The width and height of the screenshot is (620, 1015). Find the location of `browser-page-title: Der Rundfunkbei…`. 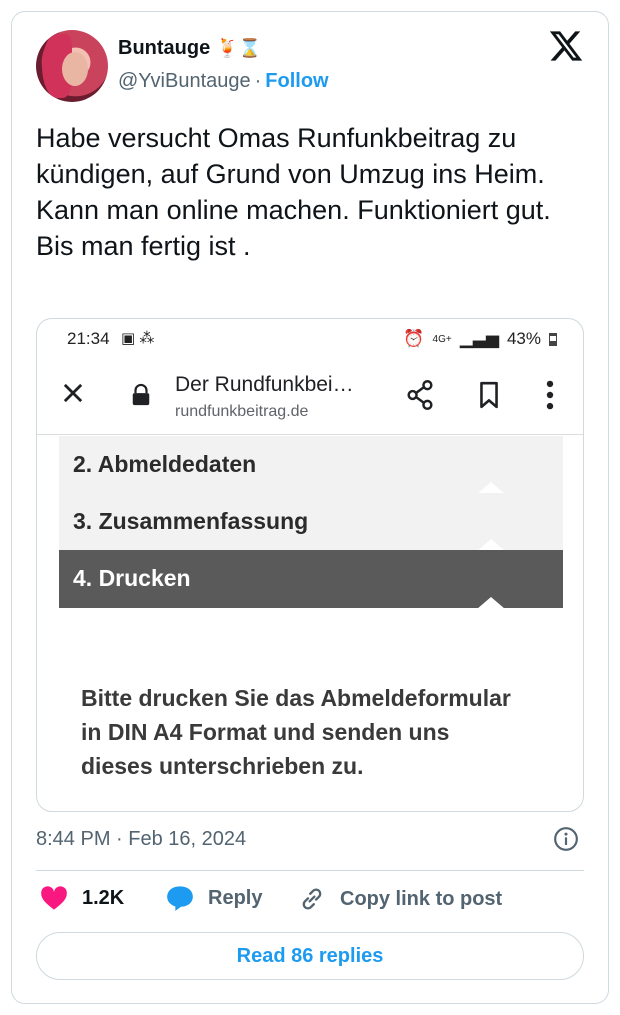

browser-page-title: Der Rundfunkbei… is located at coordinates (264, 385).